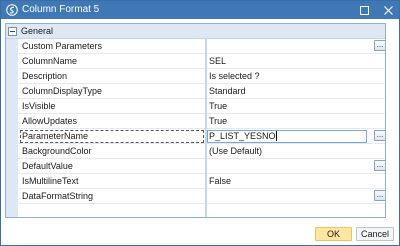  What do you see at coordinates (235, 151) in the screenshot?
I see `property-value: (Use Default)` at bounding box center [235, 151].